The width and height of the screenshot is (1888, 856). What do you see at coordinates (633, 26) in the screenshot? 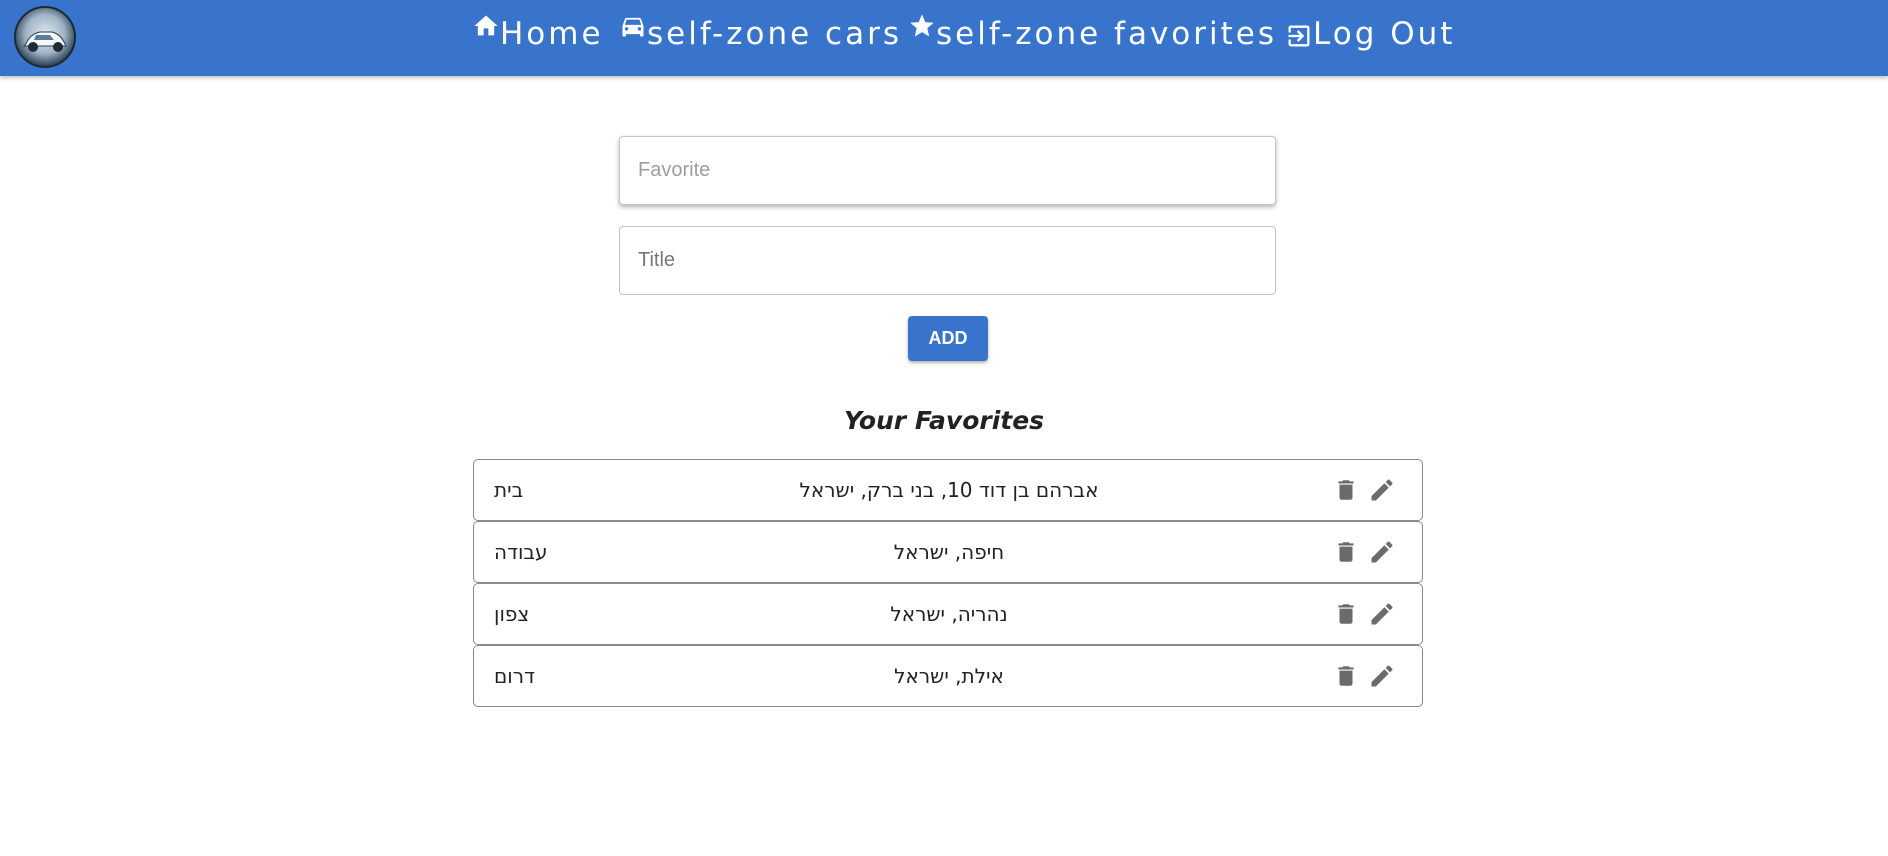
I see `car-icon` at bounding box center [633, 26].